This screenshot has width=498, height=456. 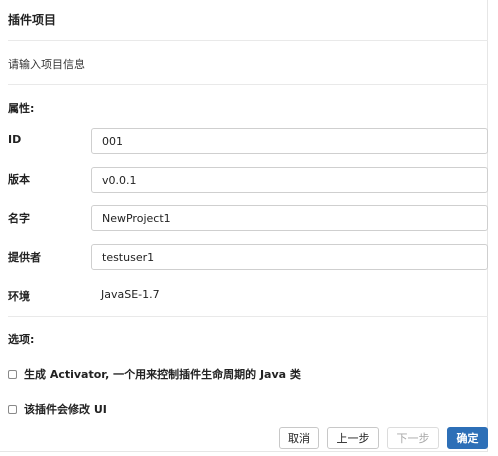 What do you see at coordinates (15, 139) in the screenshot?
I see `id-label: ID` at bounding box center [15, 139].